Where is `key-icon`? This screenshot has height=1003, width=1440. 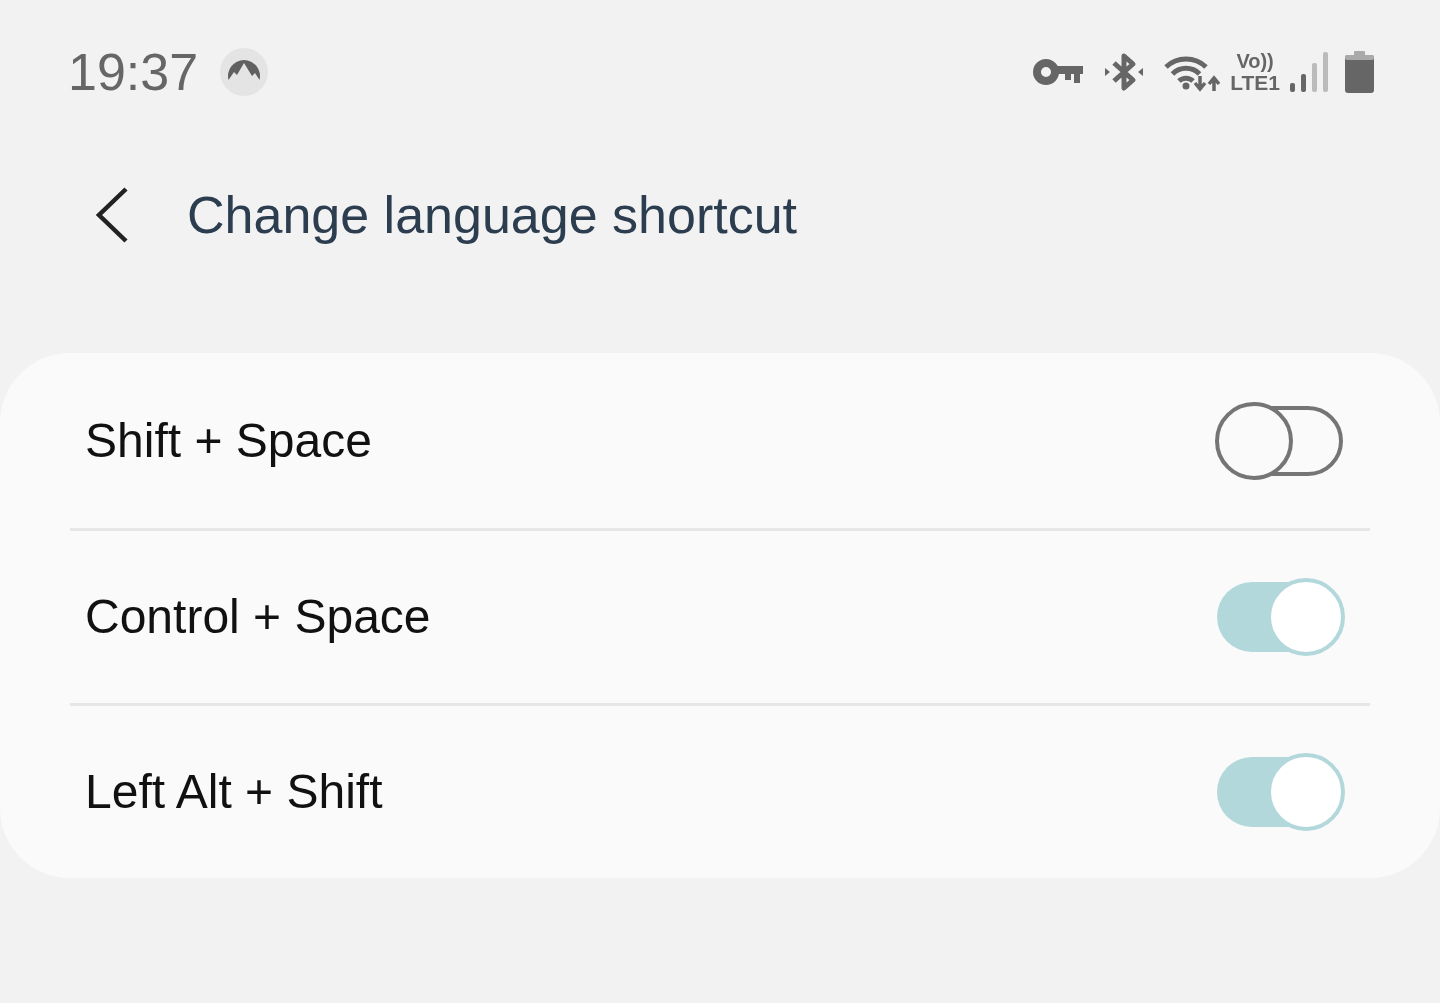
key-icon is located at coordinates (1058, 72).